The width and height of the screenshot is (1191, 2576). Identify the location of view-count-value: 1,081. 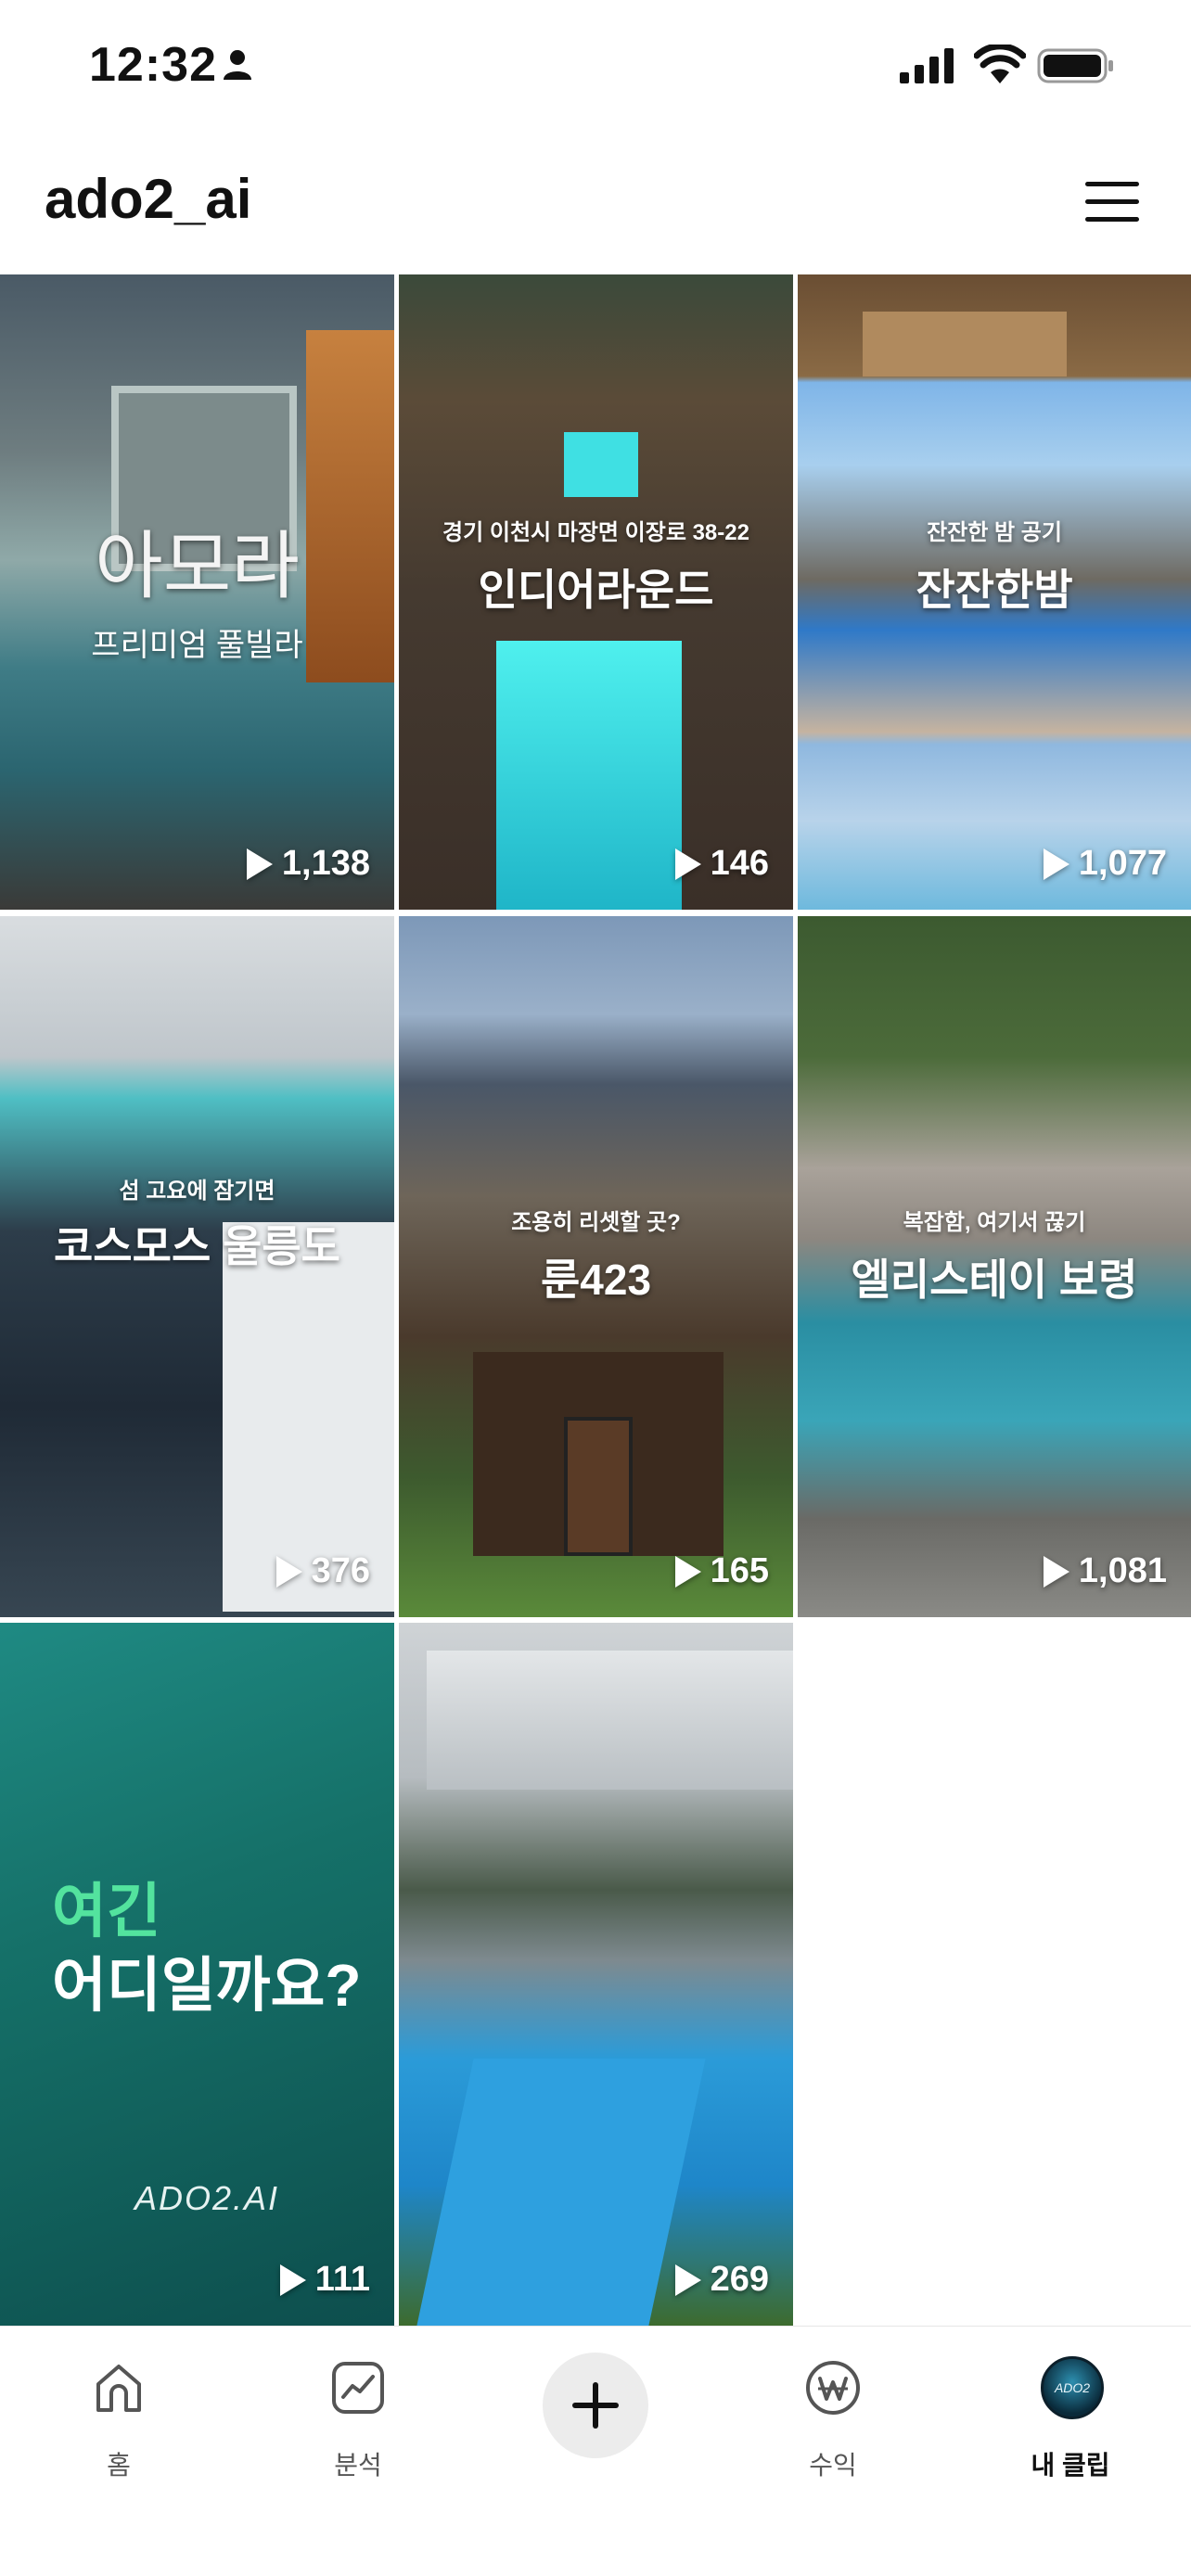
(1122, 1571).